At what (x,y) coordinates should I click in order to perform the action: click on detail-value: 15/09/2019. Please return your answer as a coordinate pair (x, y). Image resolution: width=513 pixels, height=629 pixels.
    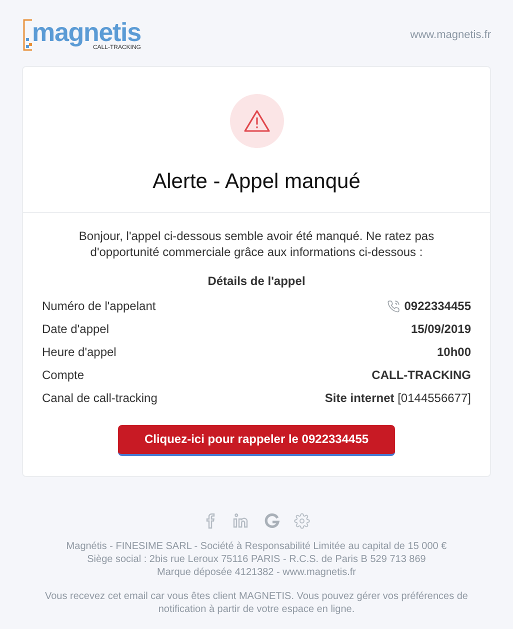
    Looking at the image, I should click on (440, 329).